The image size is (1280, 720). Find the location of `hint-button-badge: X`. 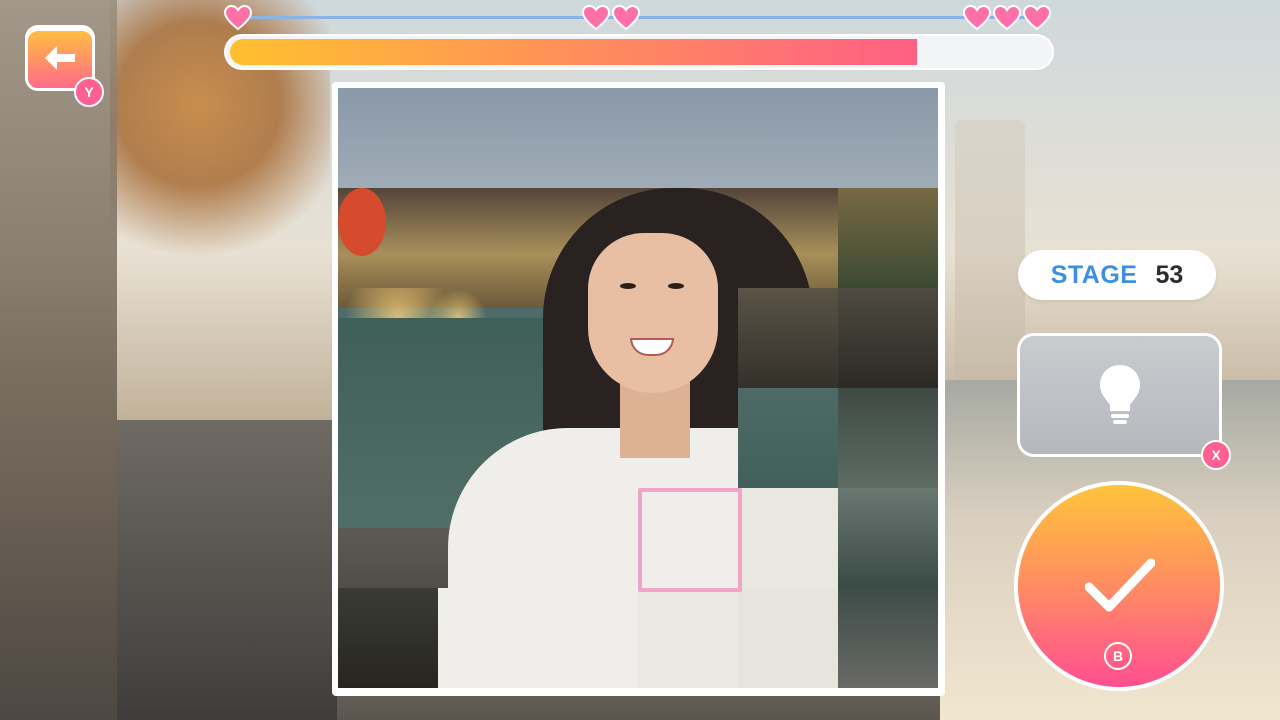

hint-button-badge: X is located at coordinates (1216, 455).